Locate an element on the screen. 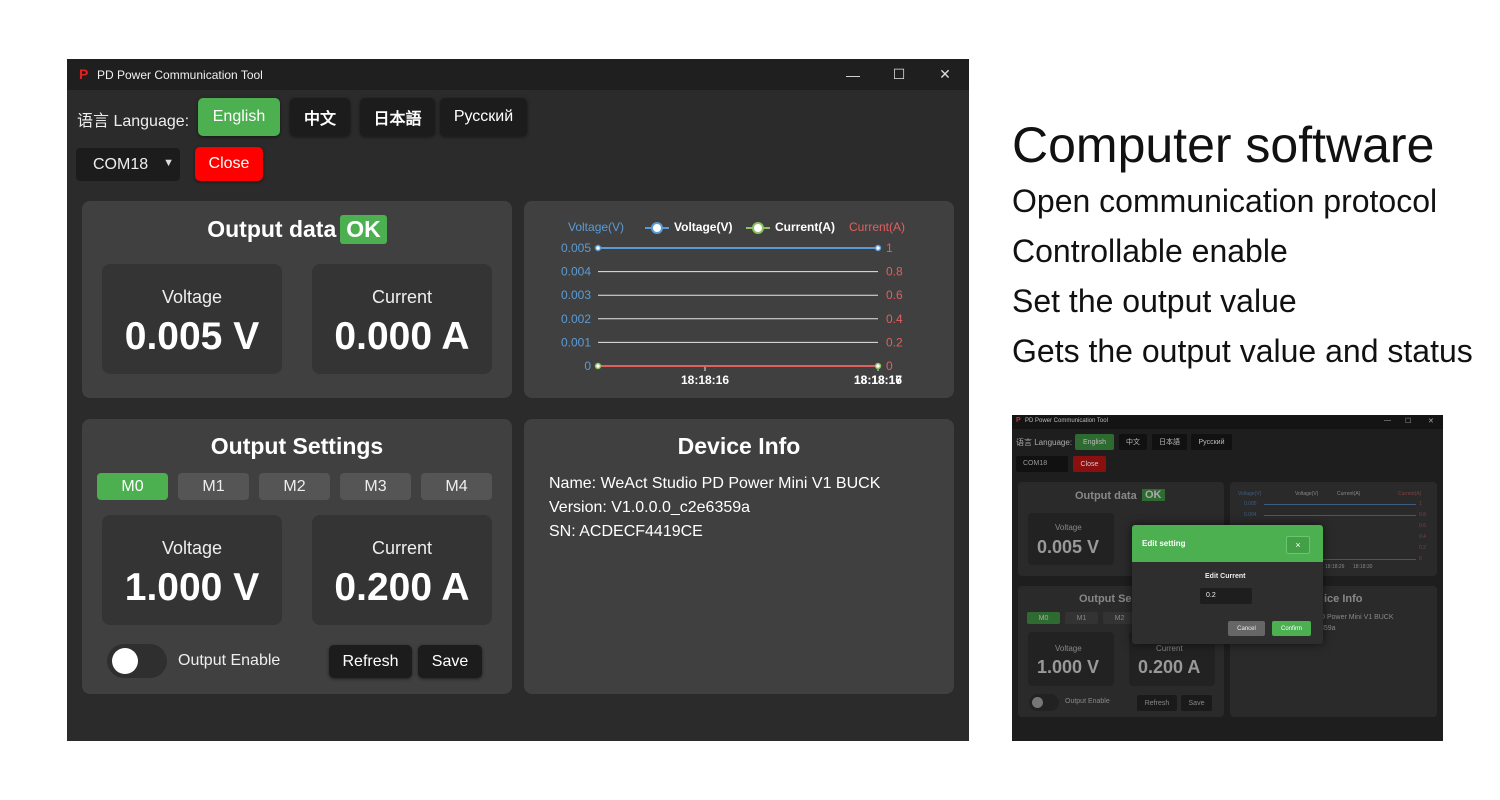 The width and height of the screenshot is (1500, 800). language-english-button: English is located at coordinates (239, 117).